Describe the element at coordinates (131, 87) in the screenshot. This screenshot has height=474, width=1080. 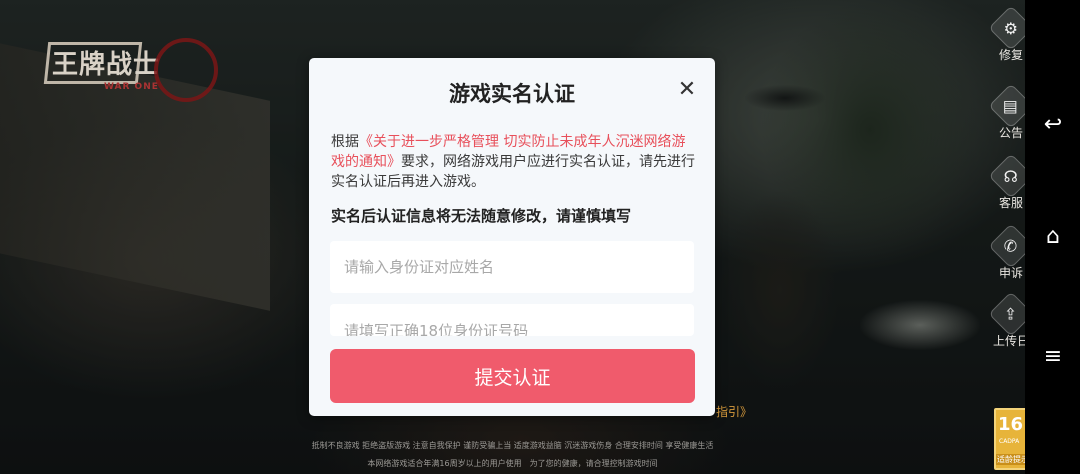
I see `logo-subtitle: WAR ONE` at that location.